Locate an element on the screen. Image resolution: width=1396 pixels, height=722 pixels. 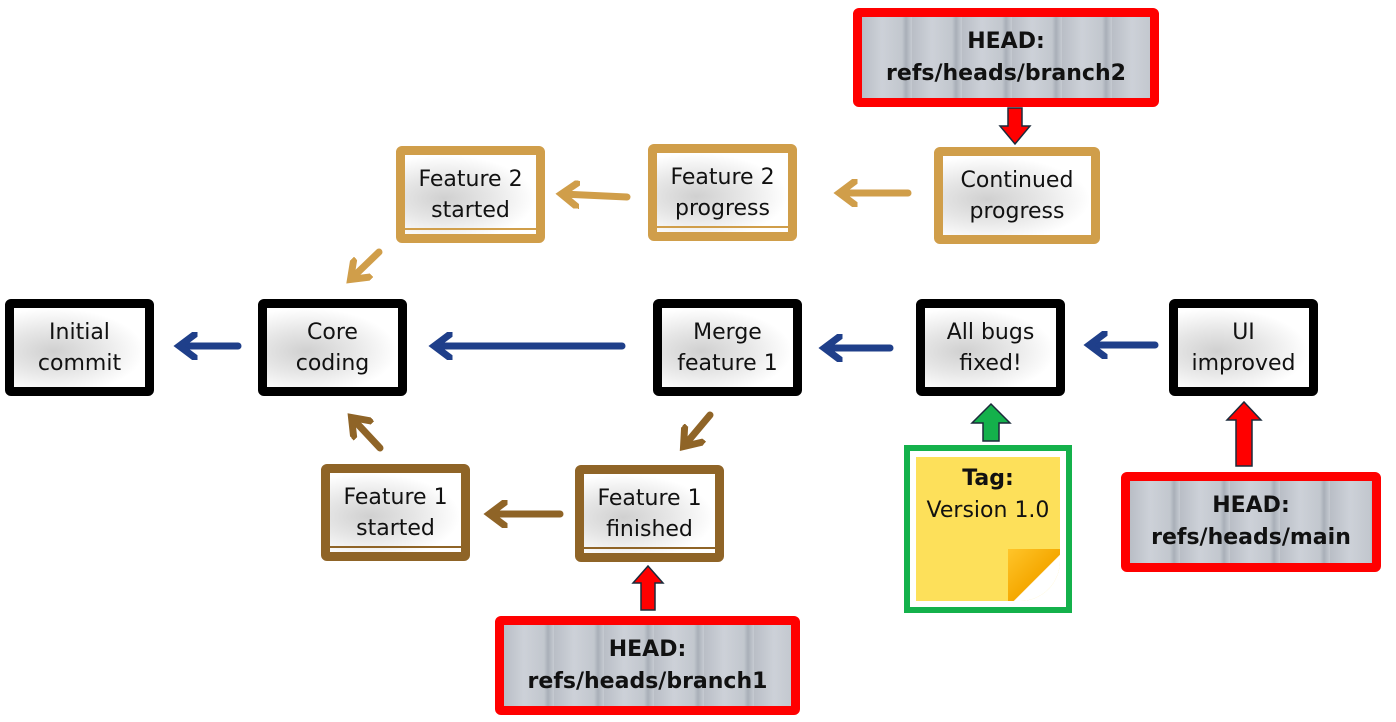
commit-label-line1: All bugs is located at coordinates (990, 332).